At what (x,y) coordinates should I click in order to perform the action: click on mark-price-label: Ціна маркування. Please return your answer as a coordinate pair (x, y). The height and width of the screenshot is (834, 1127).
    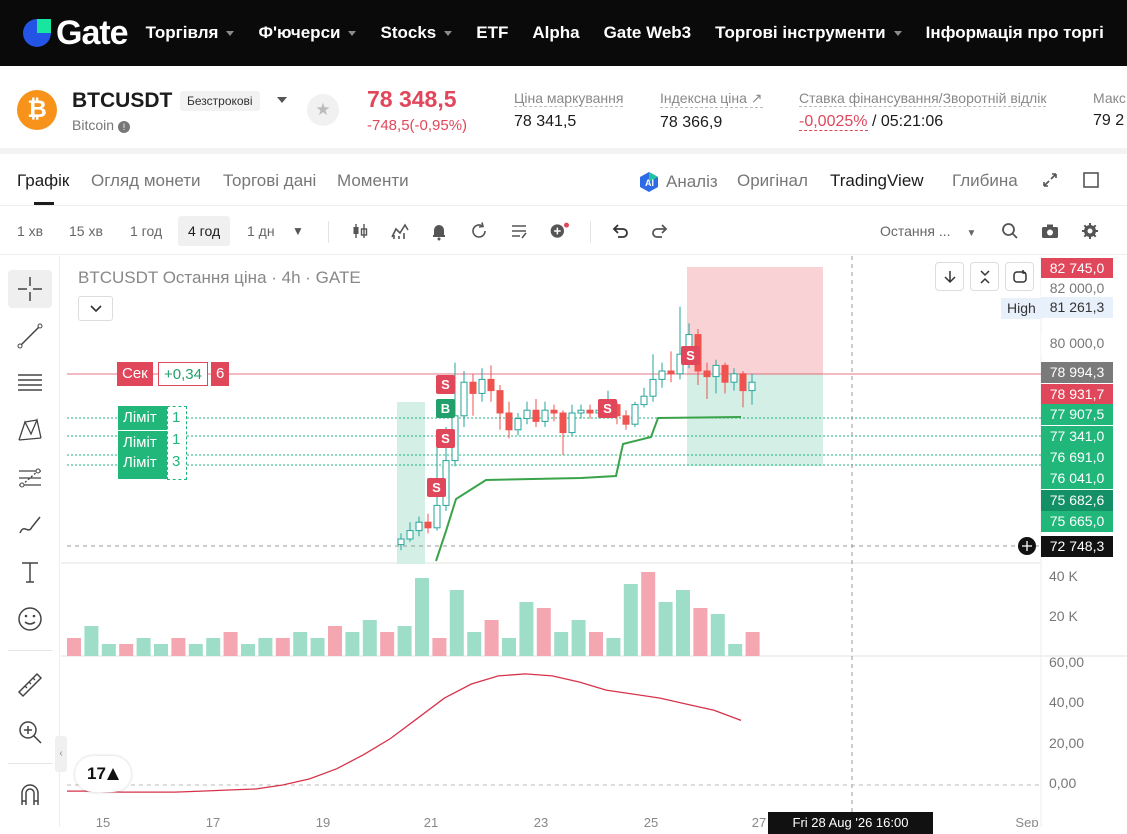
    Looking at the image, I should click on (569, 98).